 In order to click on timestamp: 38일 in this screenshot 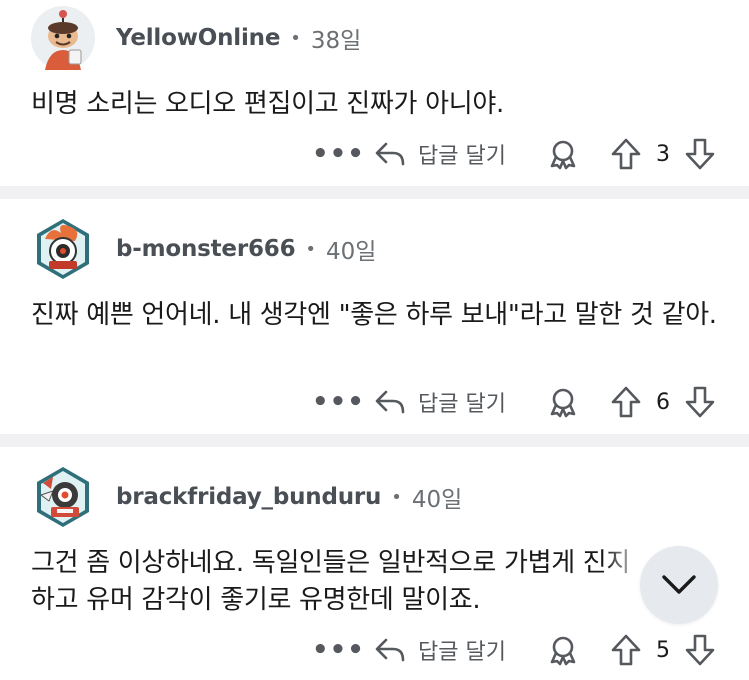, I will do `click(336, 41)`.